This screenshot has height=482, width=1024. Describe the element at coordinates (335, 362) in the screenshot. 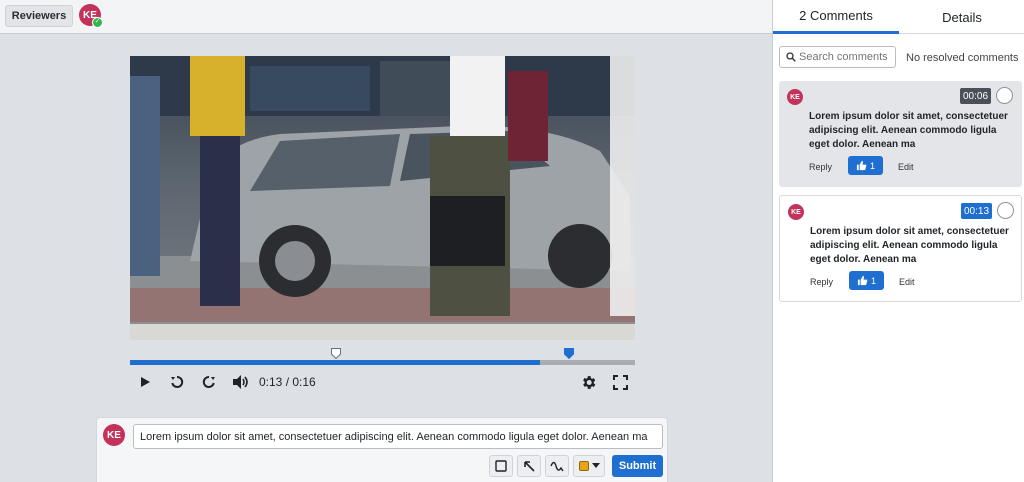

I see `timeline-progress` at that location.